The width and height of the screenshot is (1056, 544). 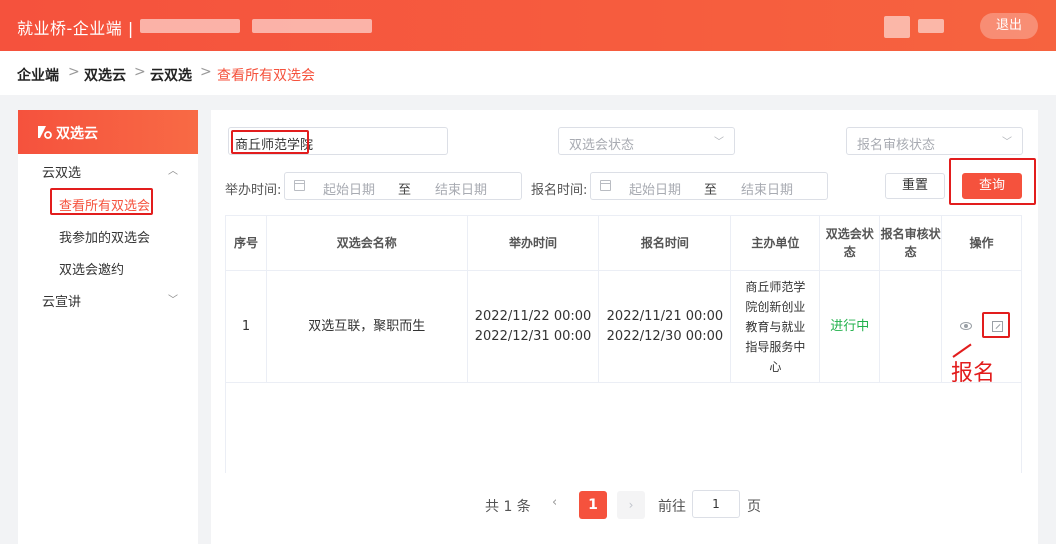 I want to click on goto-label: 前往, so click(x=672, y=507).